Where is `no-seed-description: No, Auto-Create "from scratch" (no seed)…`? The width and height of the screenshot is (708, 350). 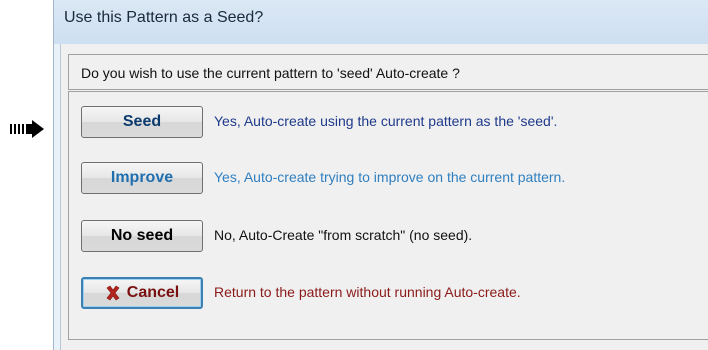 no-seed-description: No, Auto-Create "from scratch" (no seed)… is located at coordinates (343, 235).